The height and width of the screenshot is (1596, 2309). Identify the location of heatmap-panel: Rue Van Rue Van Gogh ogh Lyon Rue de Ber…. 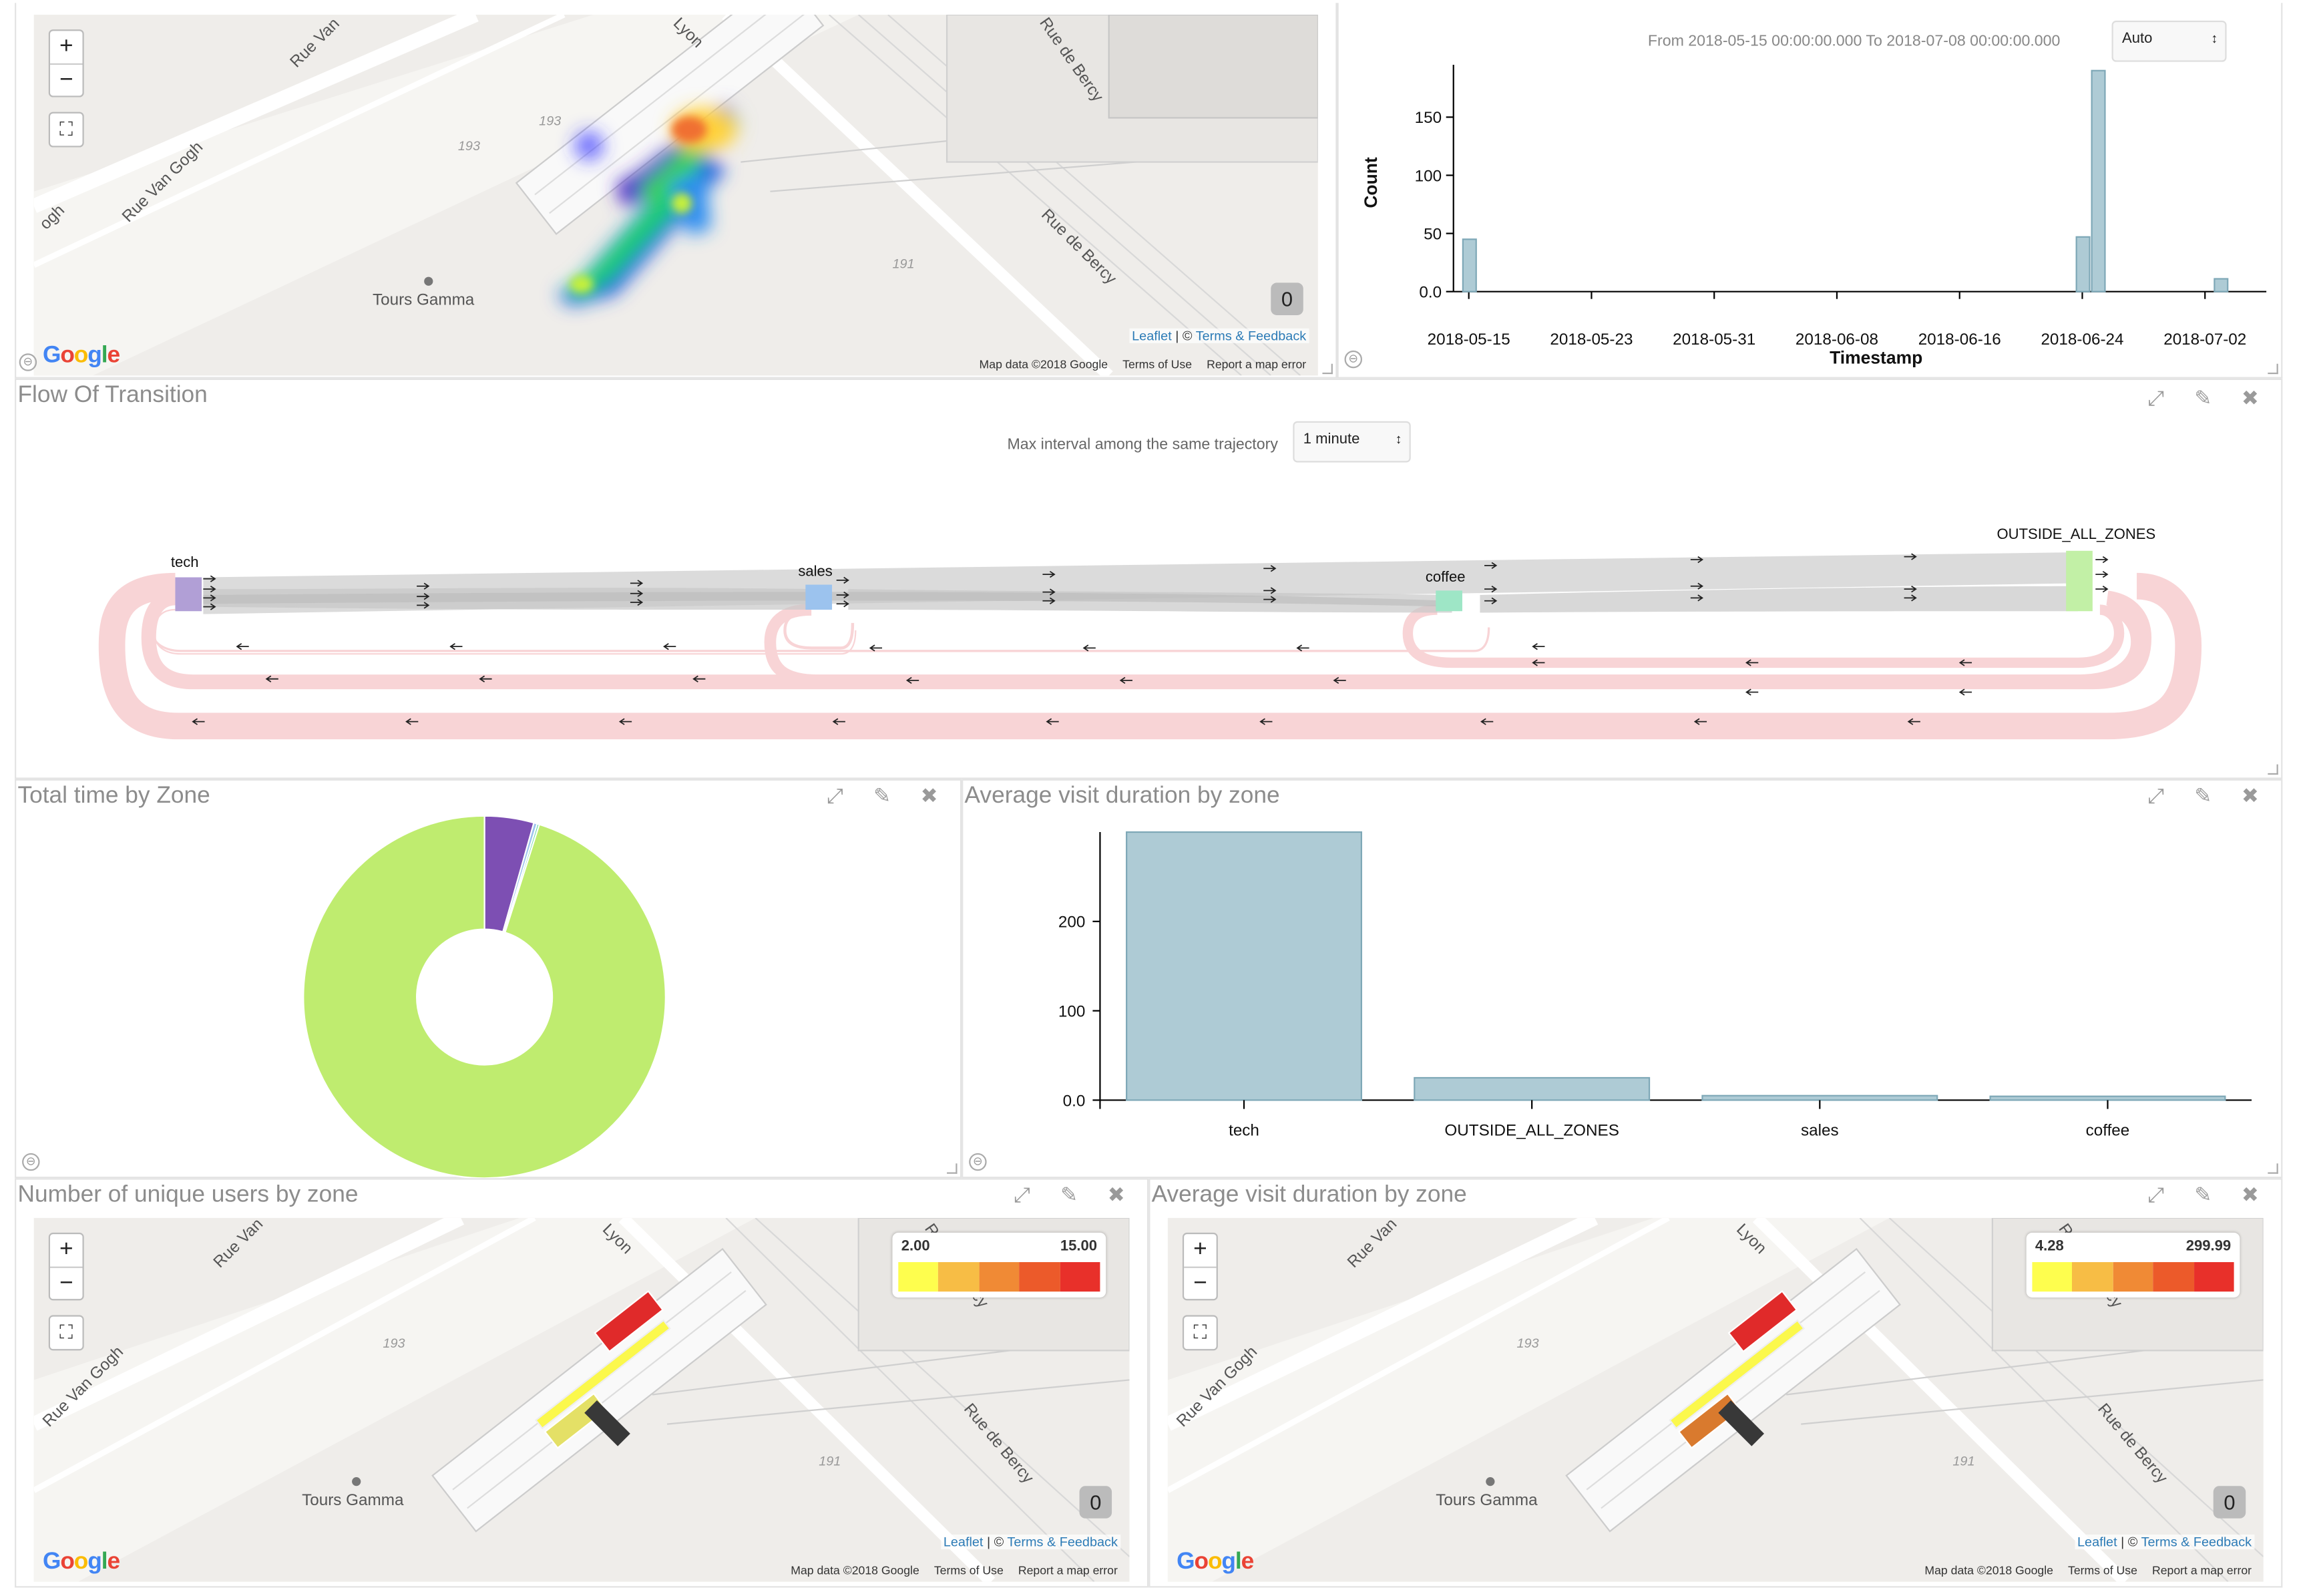
(676, 191).